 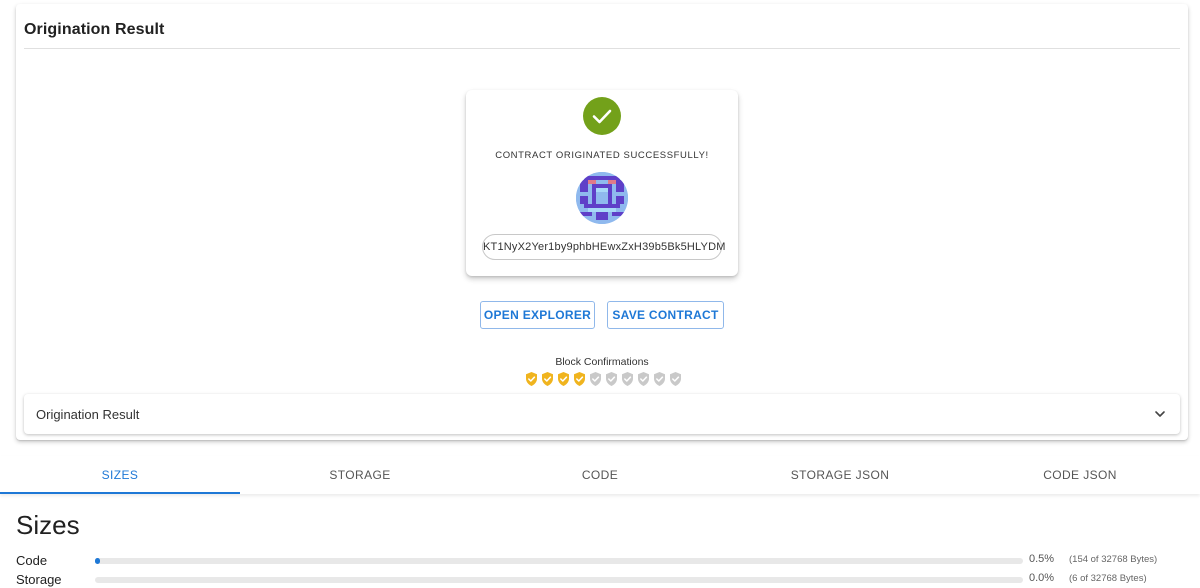 What do you see at coordinates (97, 561) in the screenshot?
I see `size-progress-fill` at bounding box center [97, 561].